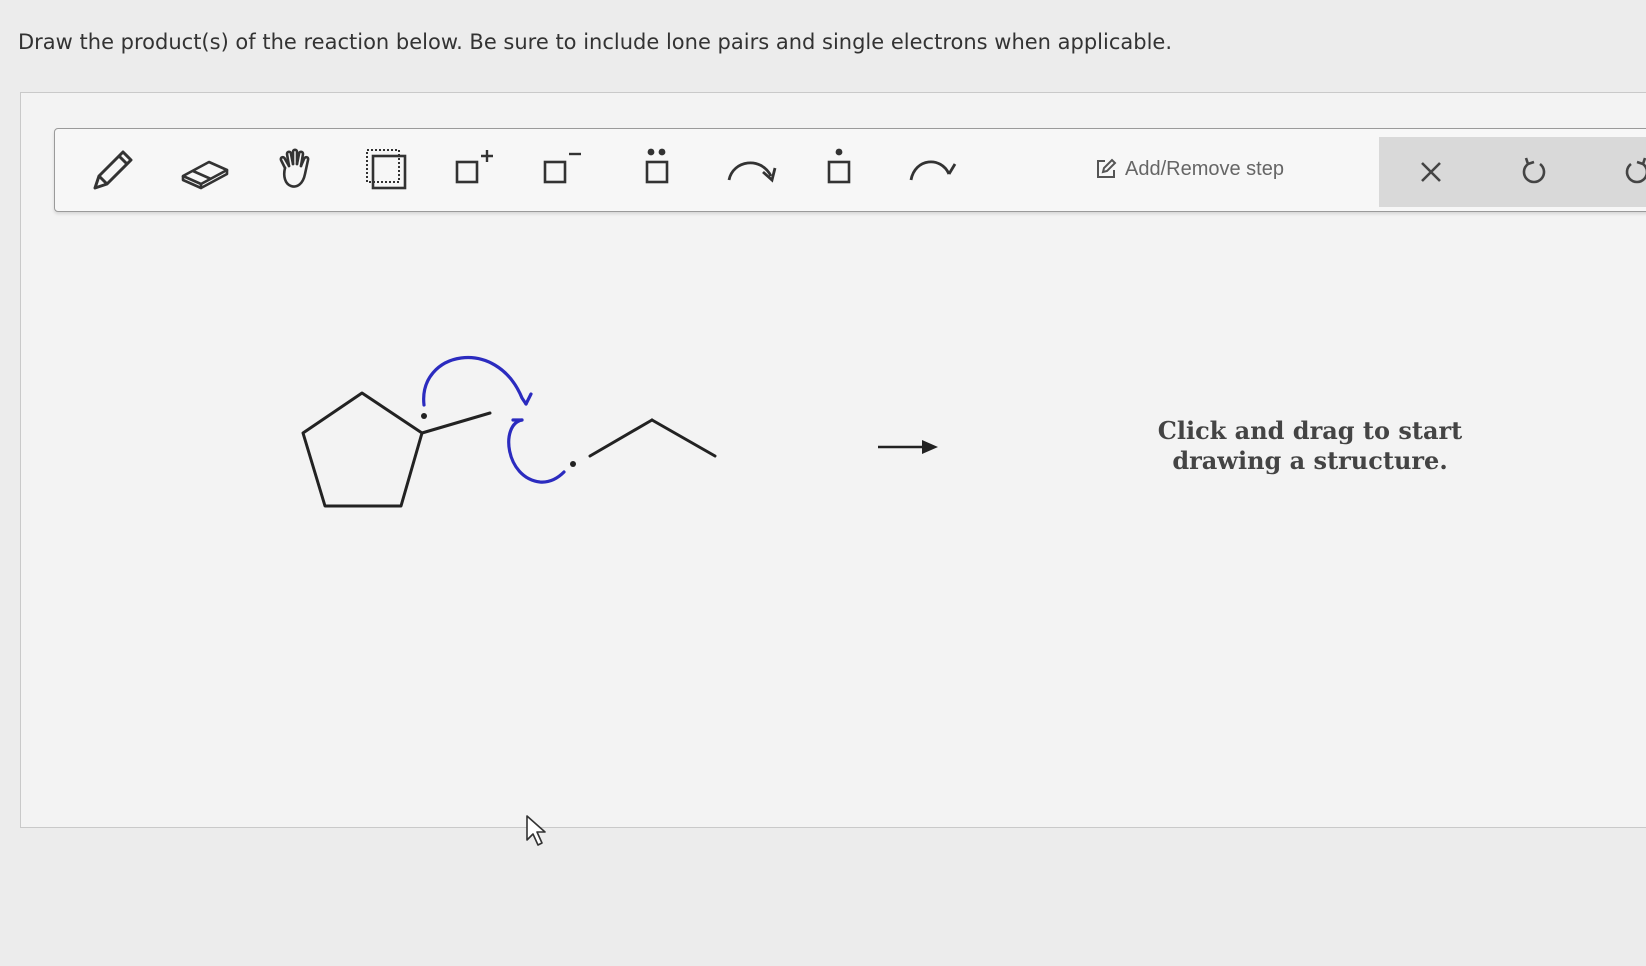 This screenshot has height=966, width=1646. What do you see at coordinates (528, 399) in the screenshot?
I see `fishhook-arrow-top-head` at bounding box center [528, 399].